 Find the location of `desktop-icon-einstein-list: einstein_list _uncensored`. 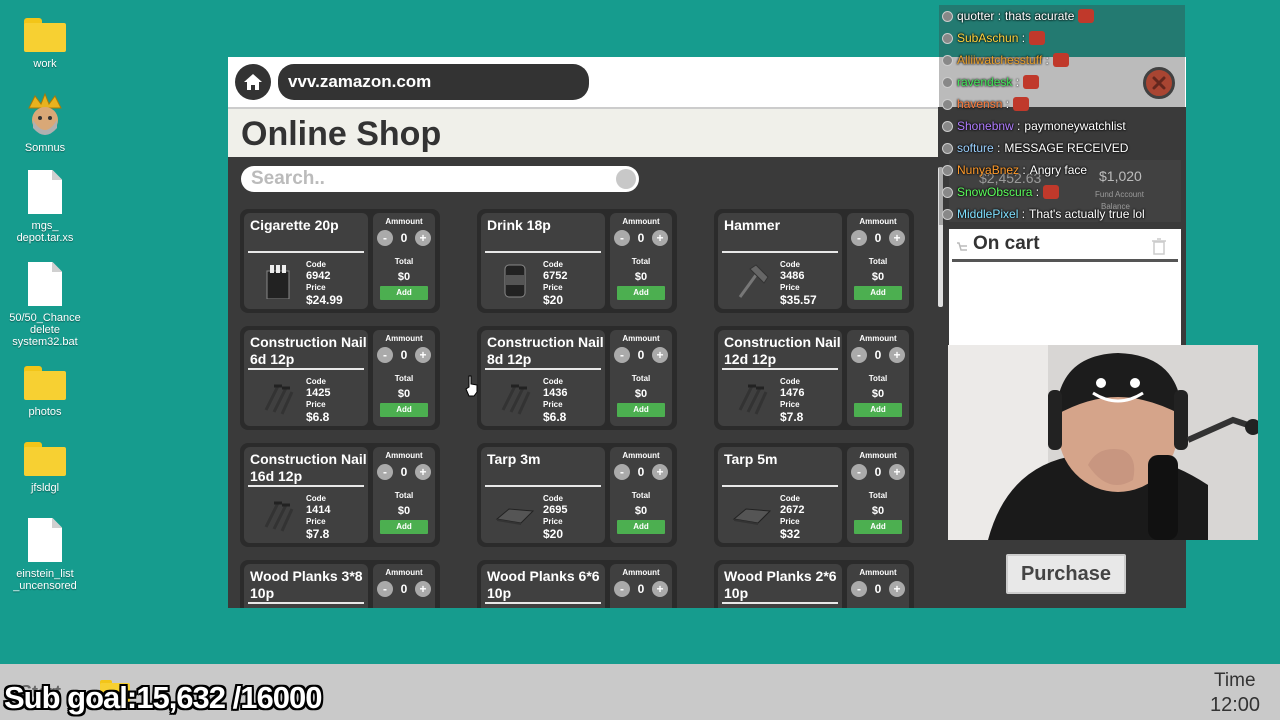

desktop-icon-einstein-list: einstein_list _uncensored is located at coordinates (45, 555).